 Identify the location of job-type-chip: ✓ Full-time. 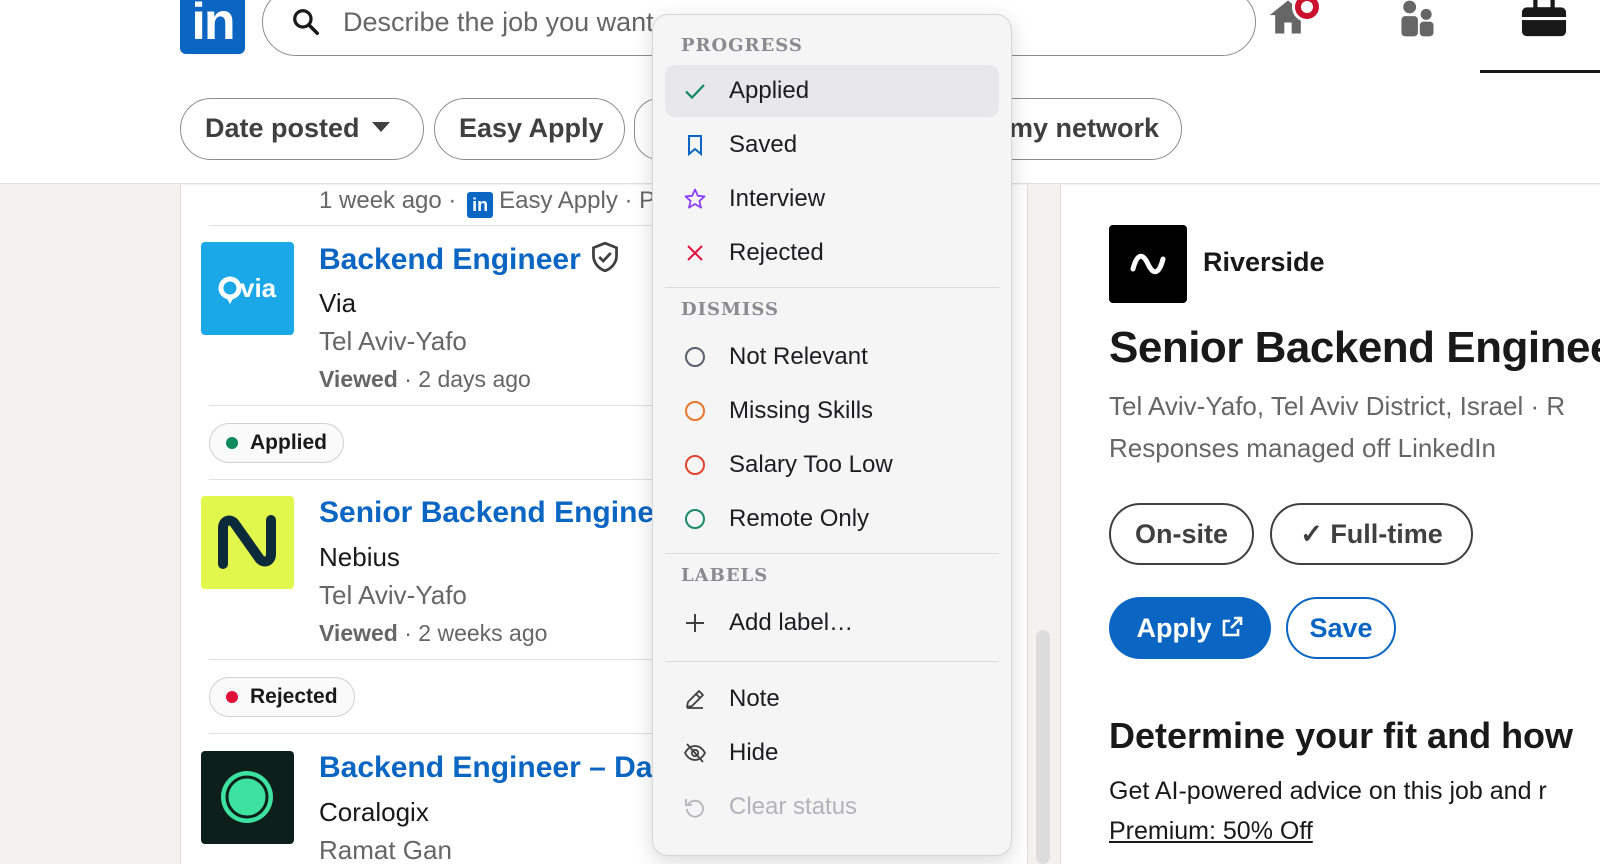
(1371, 534).